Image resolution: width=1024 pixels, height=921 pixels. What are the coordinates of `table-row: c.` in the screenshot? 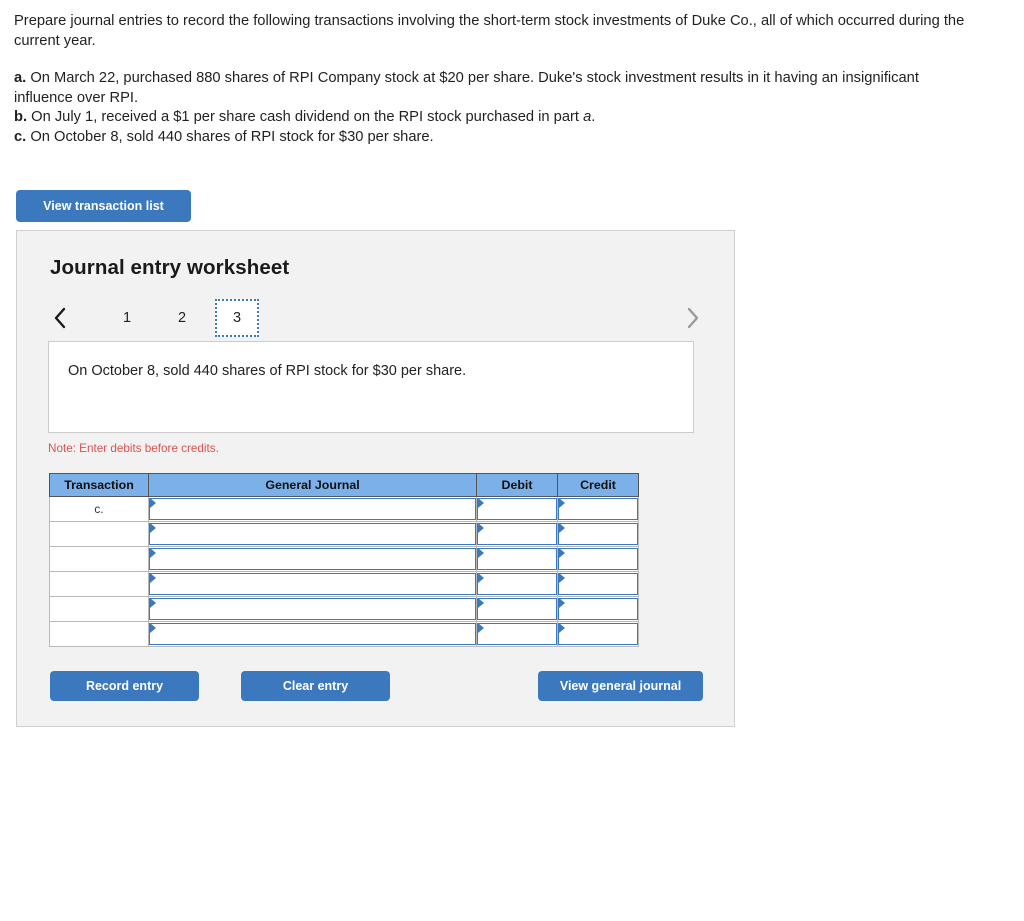 It's located at (344, 509).